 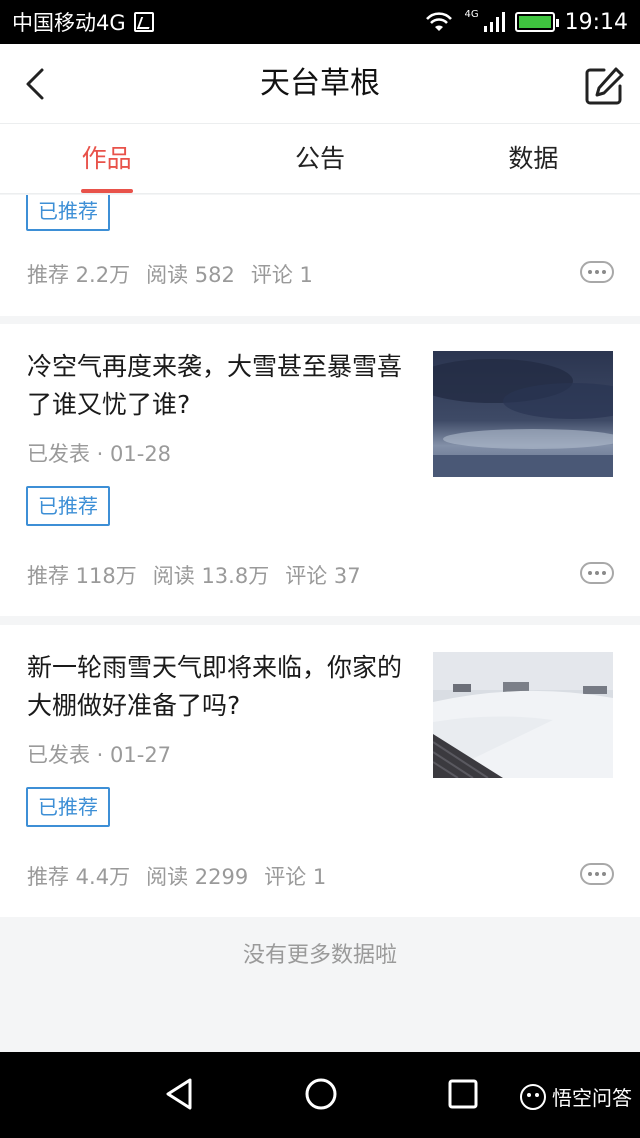 I want to click on tab-bar: 作品 公告 数据, so click(x=320, y=159).